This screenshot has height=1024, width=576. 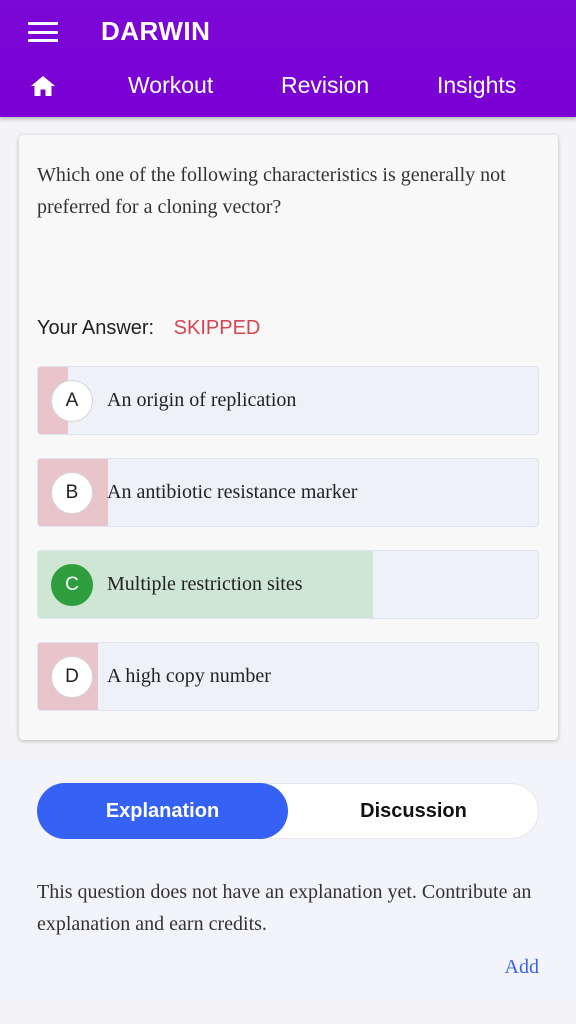 What do you see at coordinates (189, 676) in the screenshot?
I see `option-text: A high copy number` at bounding box center [189, 676].